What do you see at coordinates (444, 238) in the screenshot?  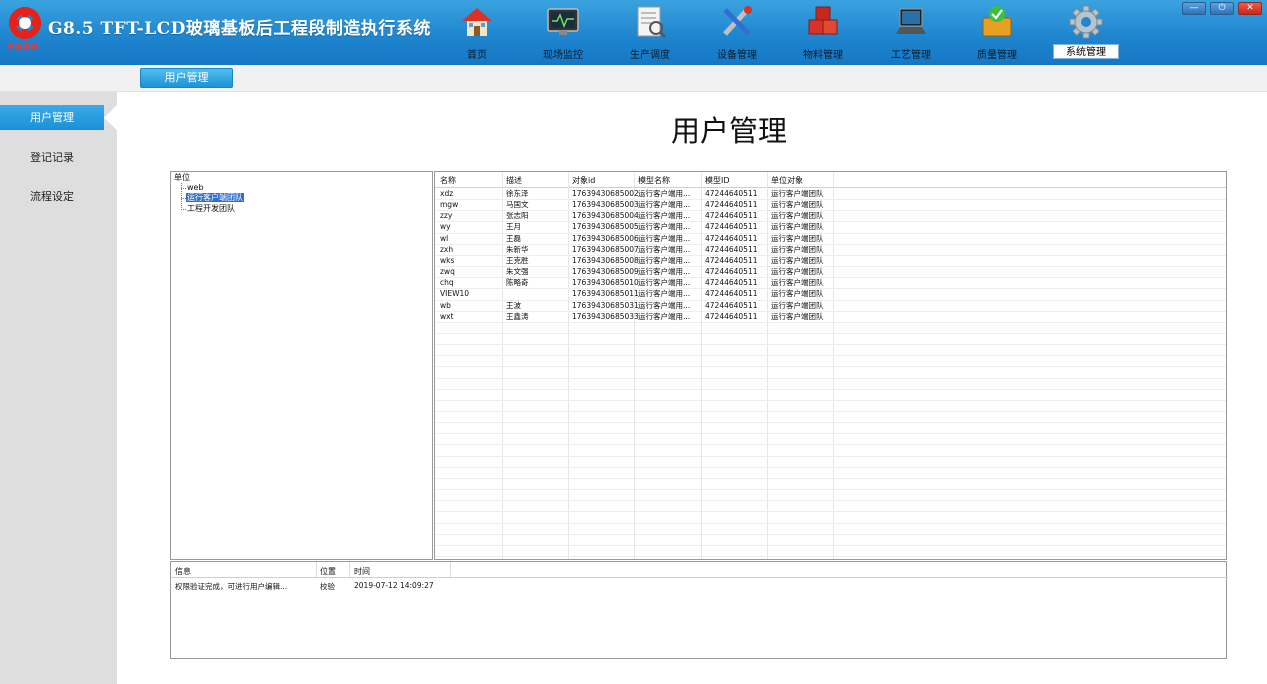 I see `cell-name: wl` at bounding box center [444, 238].